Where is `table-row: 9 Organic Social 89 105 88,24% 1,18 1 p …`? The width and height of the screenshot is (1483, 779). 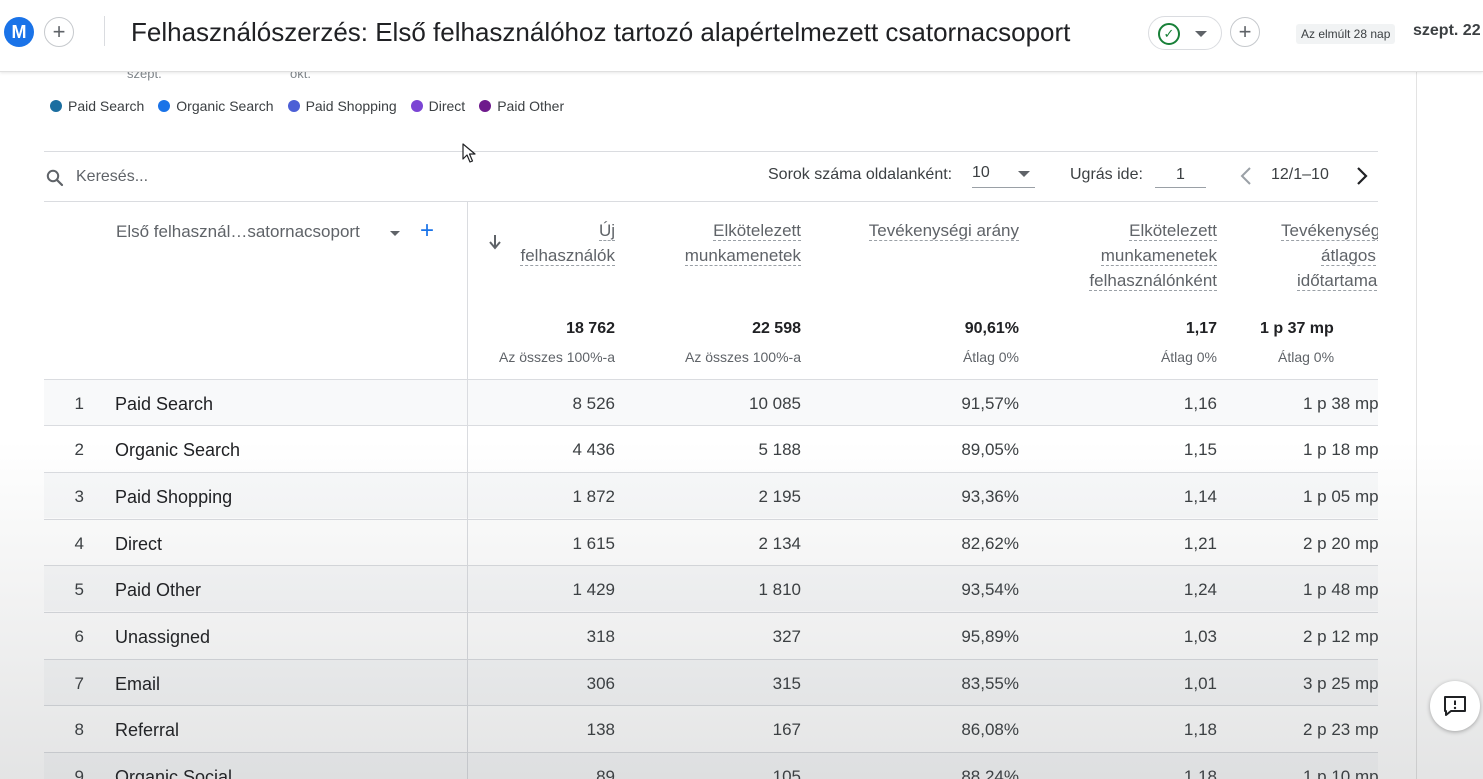
table-row: 9 Organic Social 89 105 88,24% 1,18 1 p … is located at coordinates (711, 765).